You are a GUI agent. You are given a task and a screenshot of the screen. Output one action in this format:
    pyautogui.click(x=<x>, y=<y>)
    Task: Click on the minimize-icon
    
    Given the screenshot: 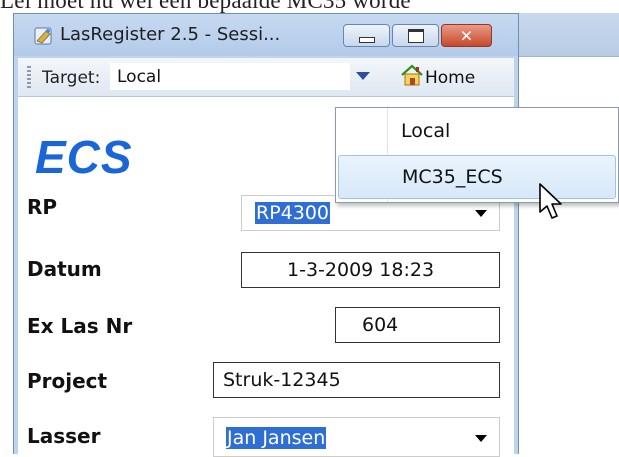 What is the action you would take?
    pyautogui.click(x=366, y=39)
    